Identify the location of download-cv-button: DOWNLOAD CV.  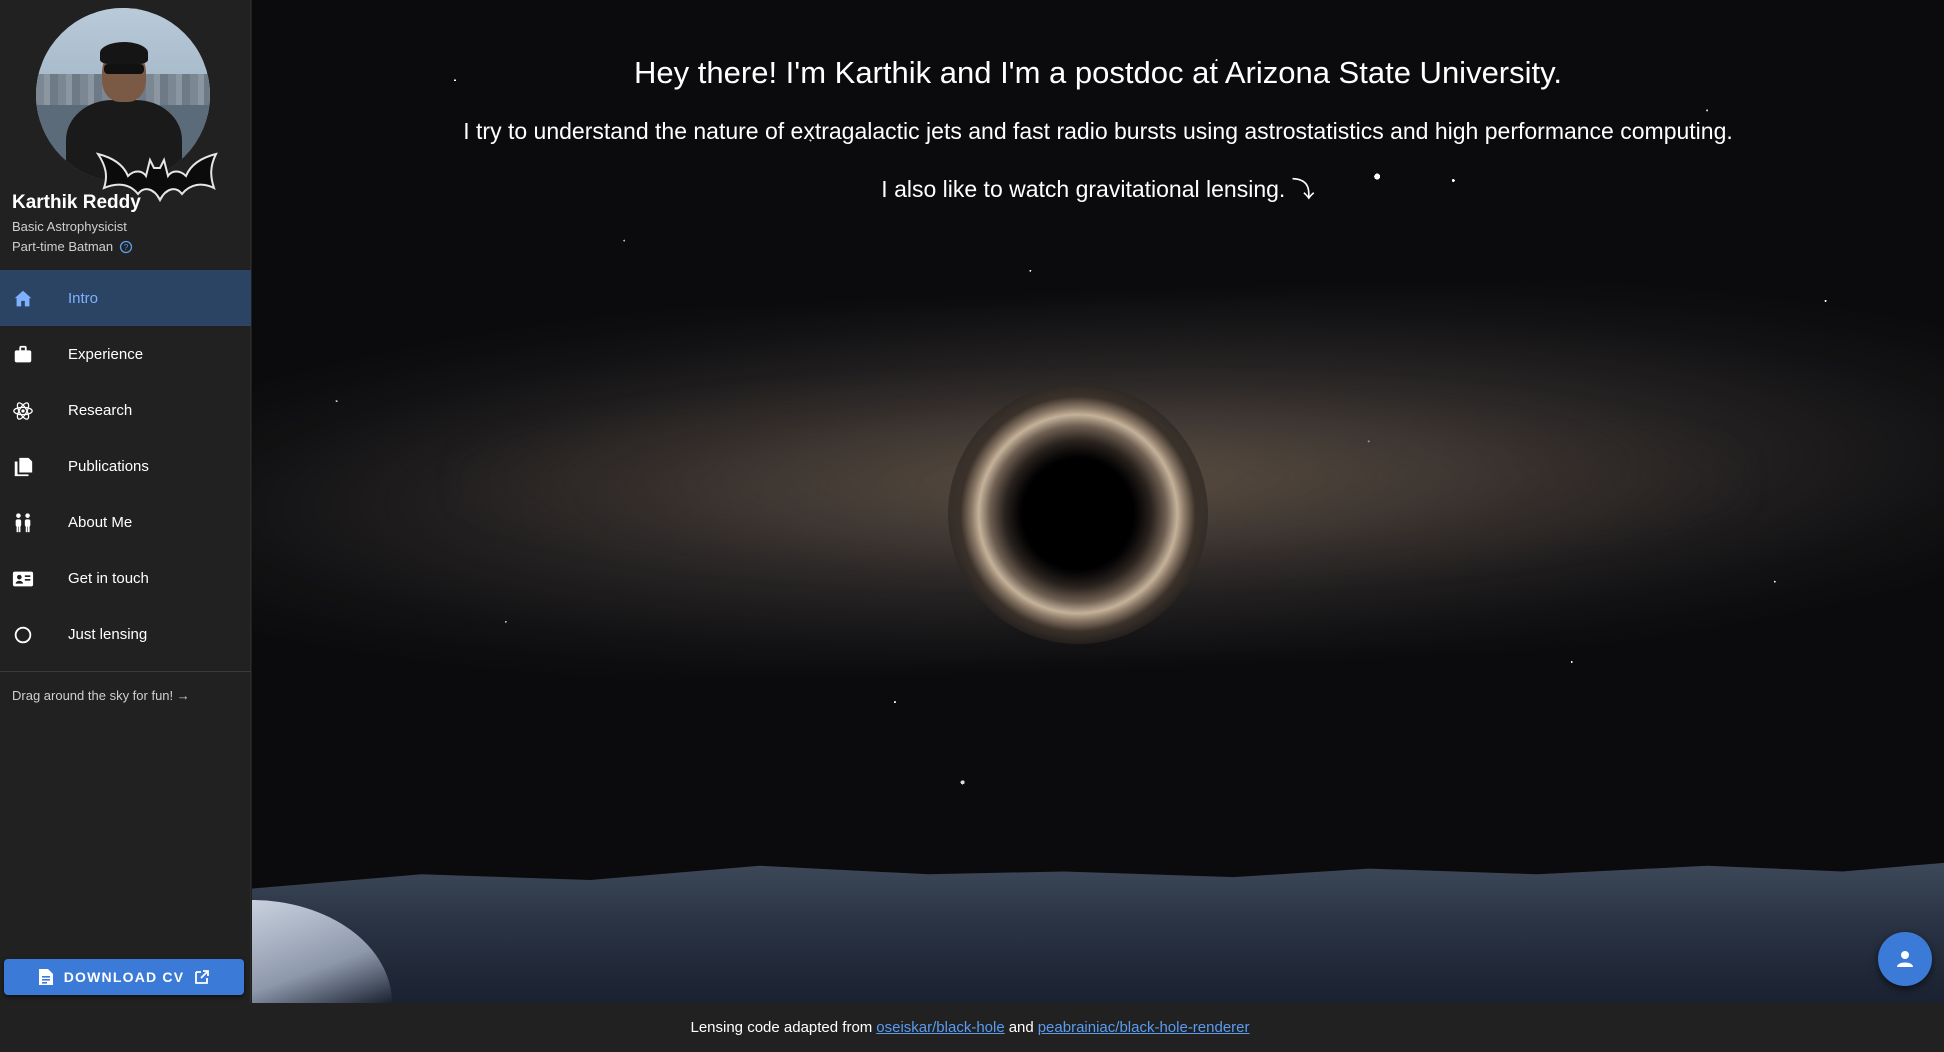
(124, 977).